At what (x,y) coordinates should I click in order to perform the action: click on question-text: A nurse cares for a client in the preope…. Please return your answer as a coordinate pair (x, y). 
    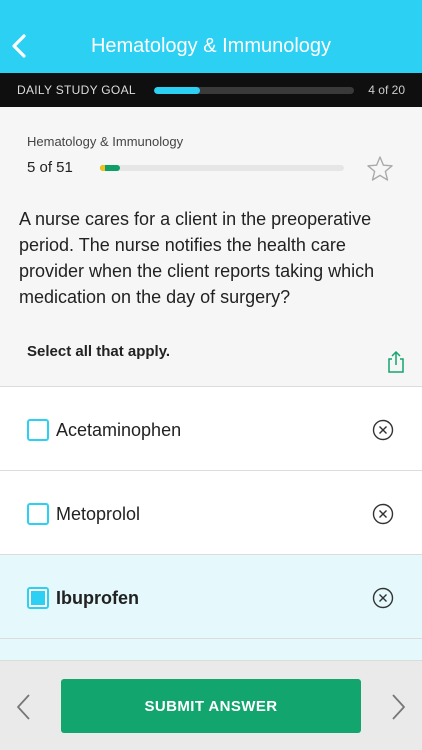
    Looking at the image, I should click on (197, 258).